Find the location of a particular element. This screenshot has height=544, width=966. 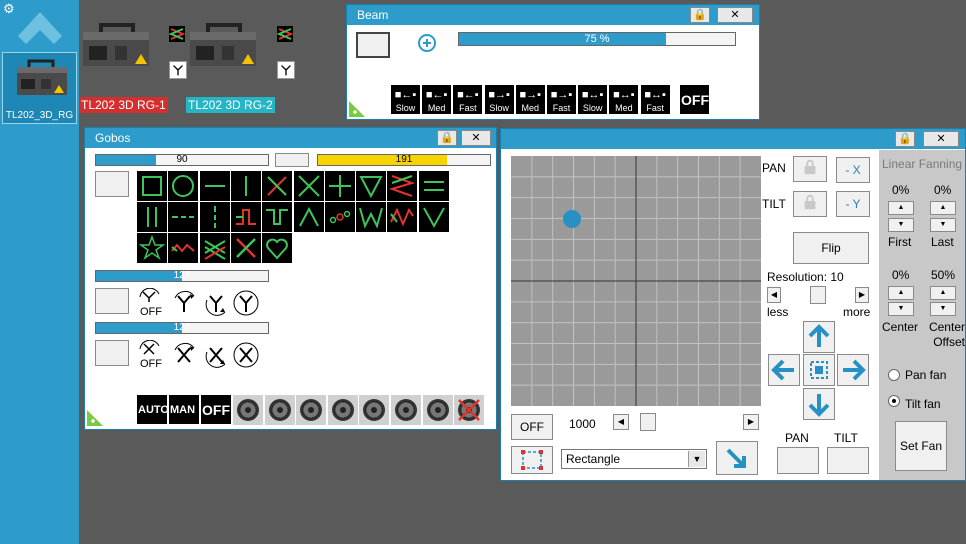

offset-down-button: ▼ is located at coordinates (943, 309).